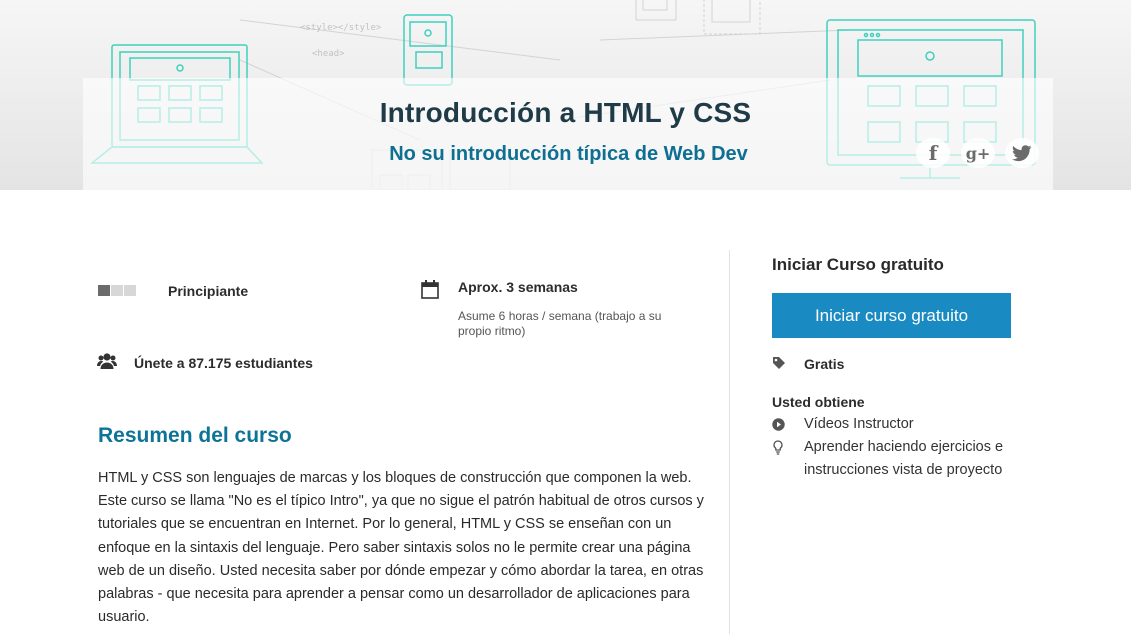  What do you see at coordinates (328, 54) in the screenshot?
I see `code-label-head: <head>` at bounding box center [328, 54].